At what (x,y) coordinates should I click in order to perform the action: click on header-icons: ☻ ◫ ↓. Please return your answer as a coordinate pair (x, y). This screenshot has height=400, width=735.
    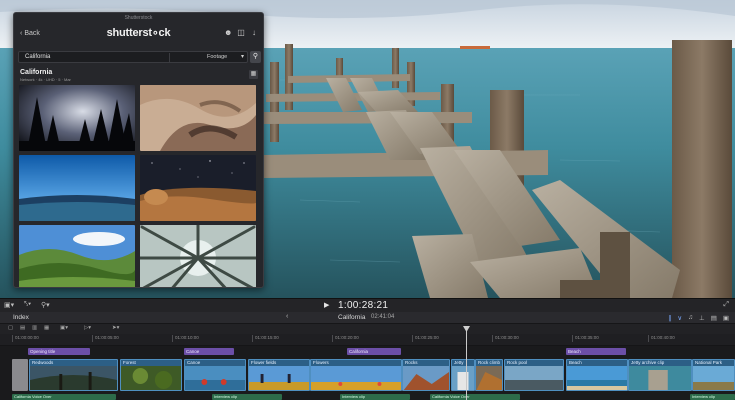
    Looking at the image, I should click on (241, 33).